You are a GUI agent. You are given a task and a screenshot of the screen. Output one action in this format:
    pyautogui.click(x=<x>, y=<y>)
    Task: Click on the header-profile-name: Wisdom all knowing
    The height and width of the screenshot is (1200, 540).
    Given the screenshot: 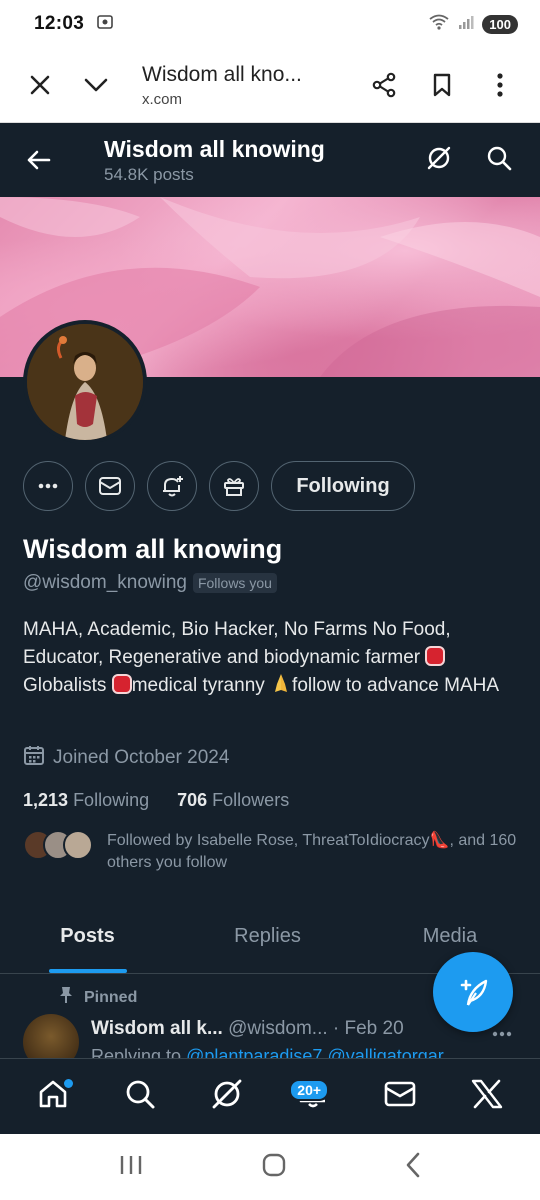 What is the action you would take?
    pyautogui.click(x=214, y=148)
    